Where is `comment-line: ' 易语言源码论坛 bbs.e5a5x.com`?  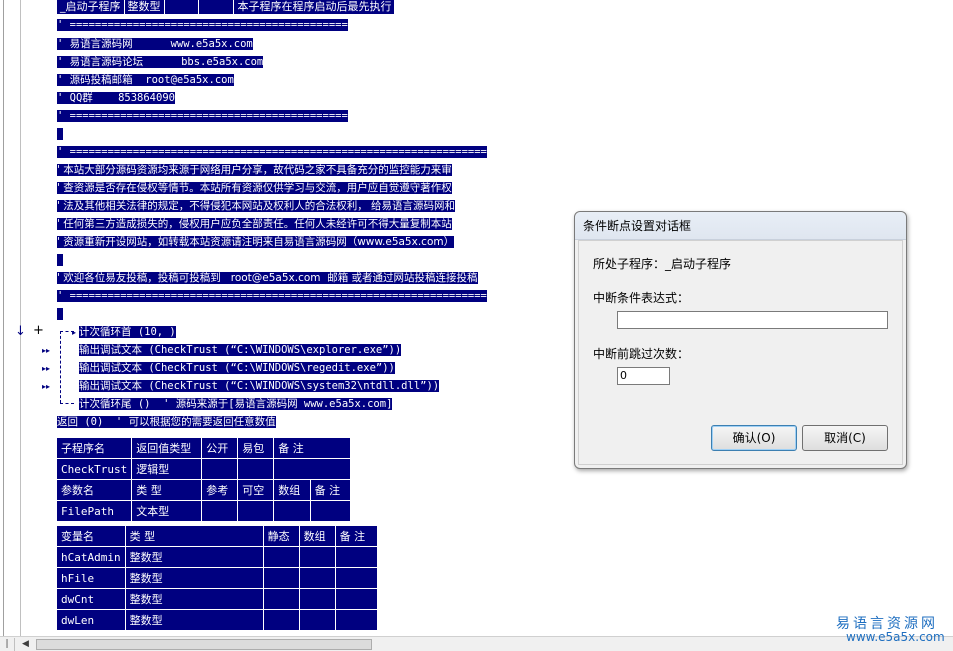 comment-line: ' 易语言源码论坛 bbs.e5a5x.com is located at coordinates (160, 62).